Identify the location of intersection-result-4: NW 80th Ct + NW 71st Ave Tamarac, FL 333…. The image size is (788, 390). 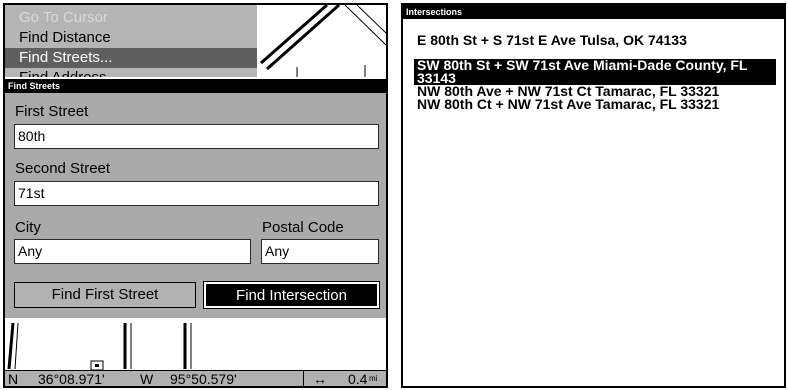
(595, 104).